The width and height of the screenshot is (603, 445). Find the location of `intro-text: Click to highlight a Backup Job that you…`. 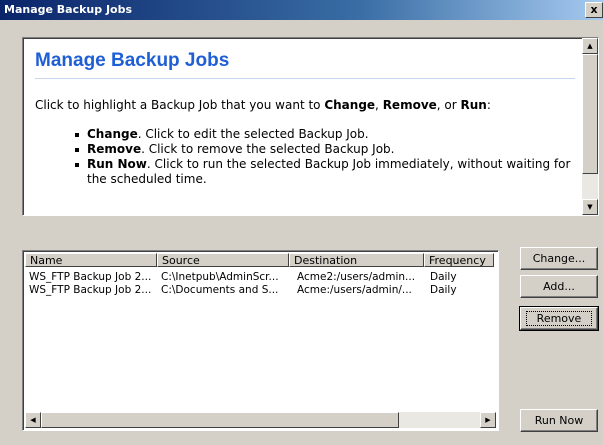

intro-text: Click to highlight a Backup Job that you… is located at coordinates (305, 105).